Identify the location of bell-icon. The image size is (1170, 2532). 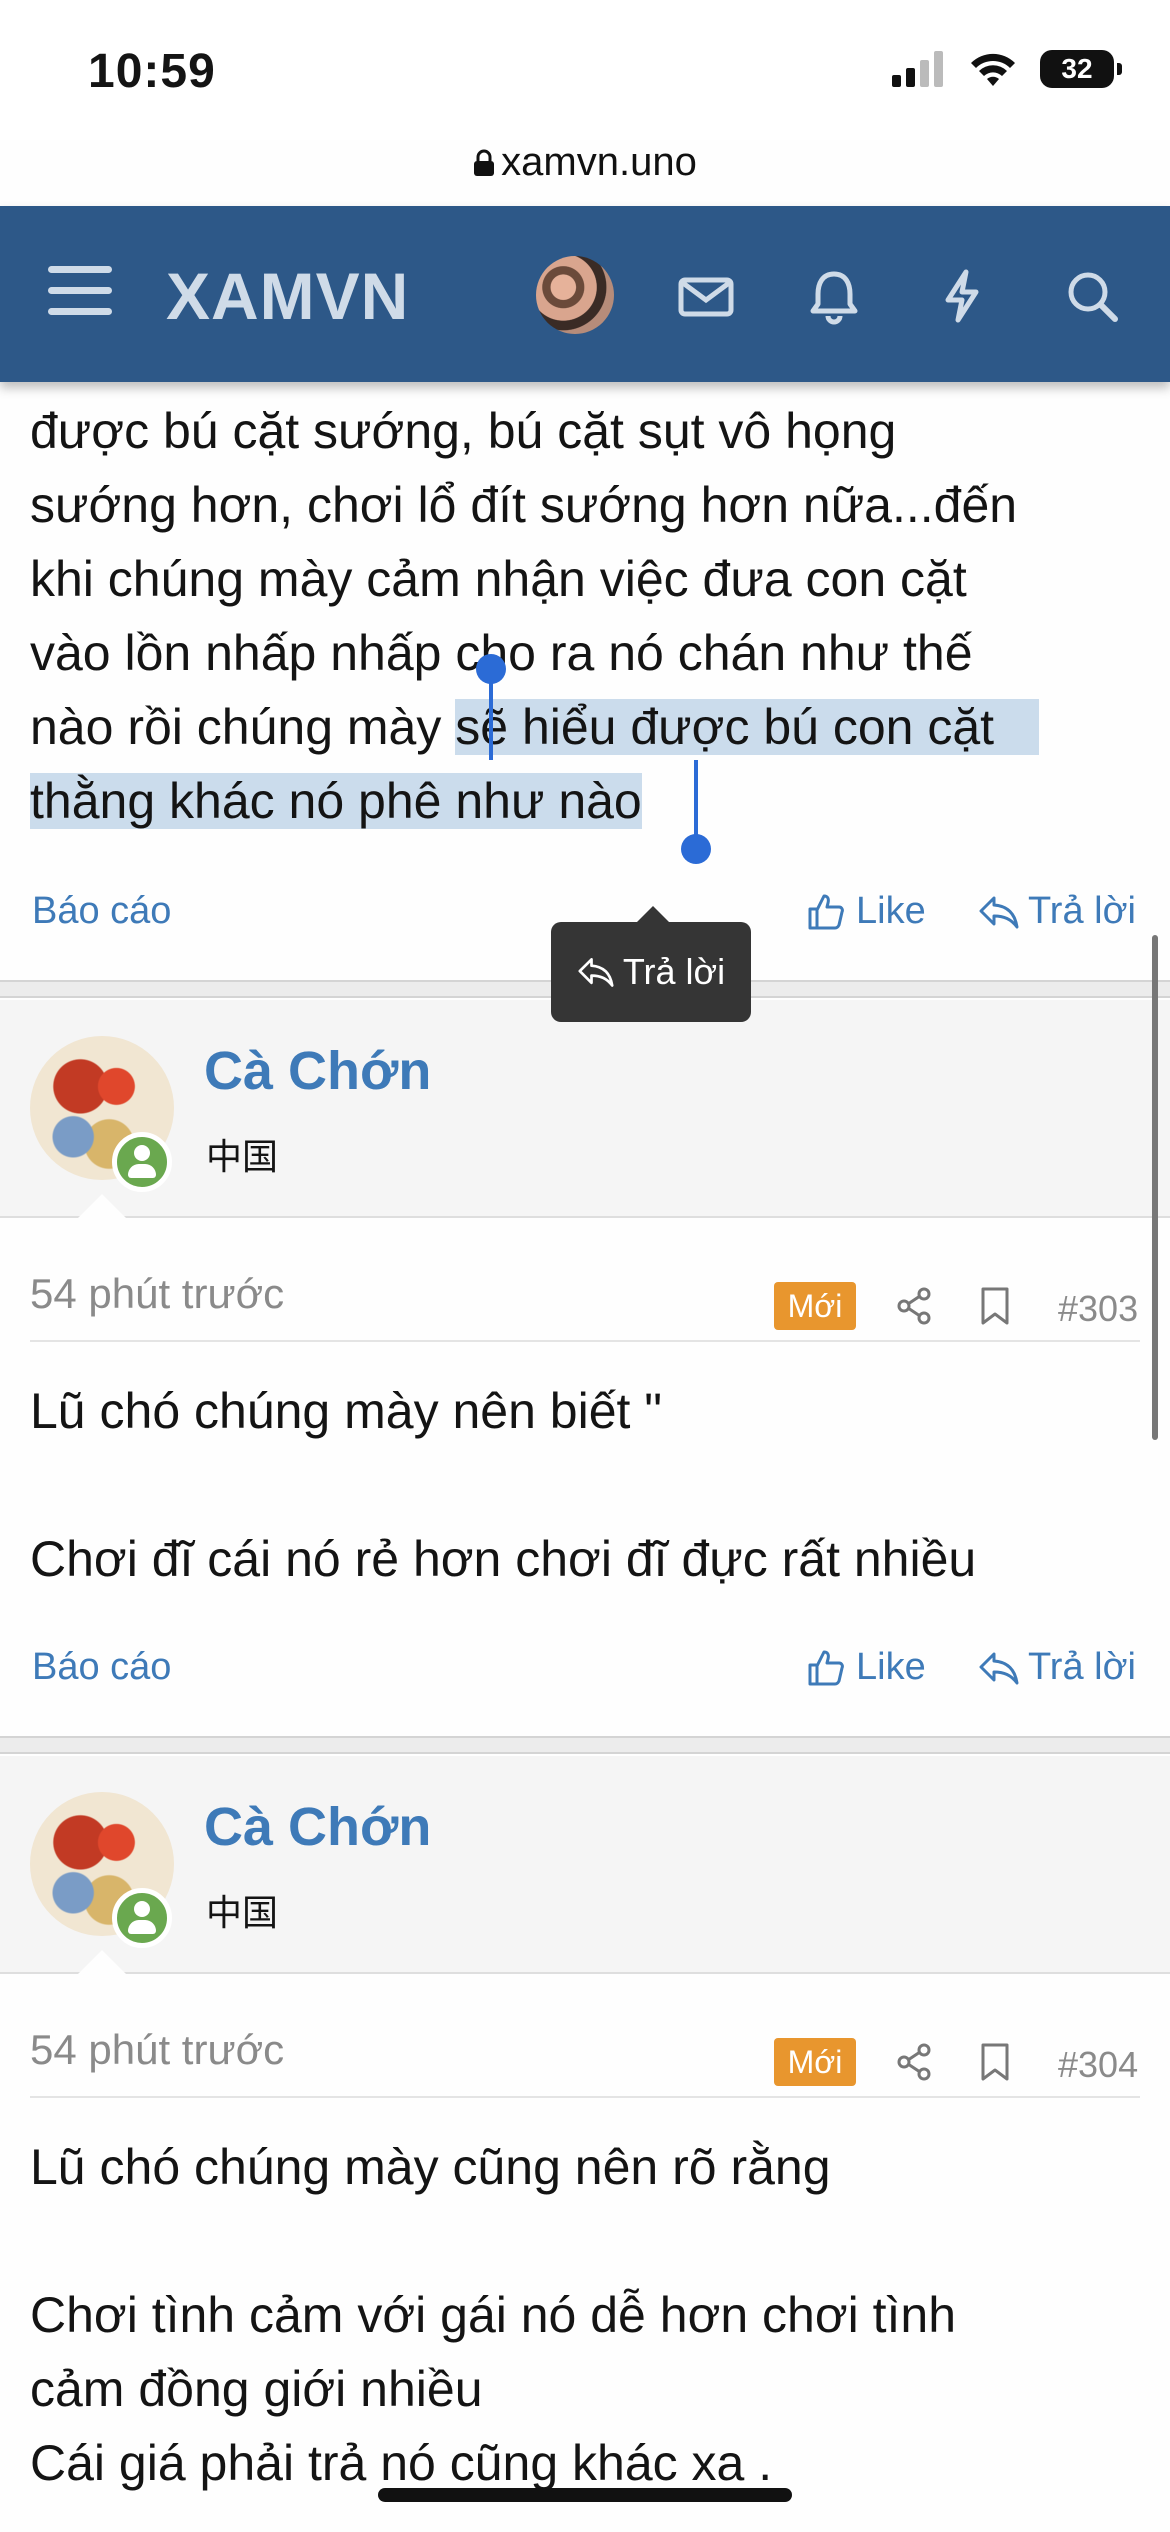
(834, 296).